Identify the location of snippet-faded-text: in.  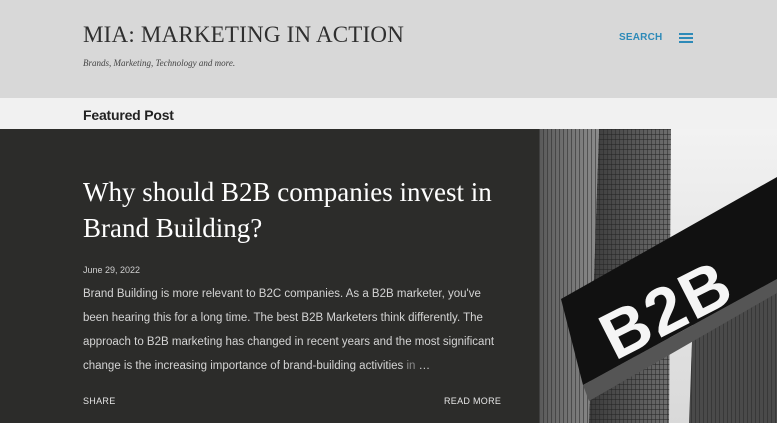
(409, 366).